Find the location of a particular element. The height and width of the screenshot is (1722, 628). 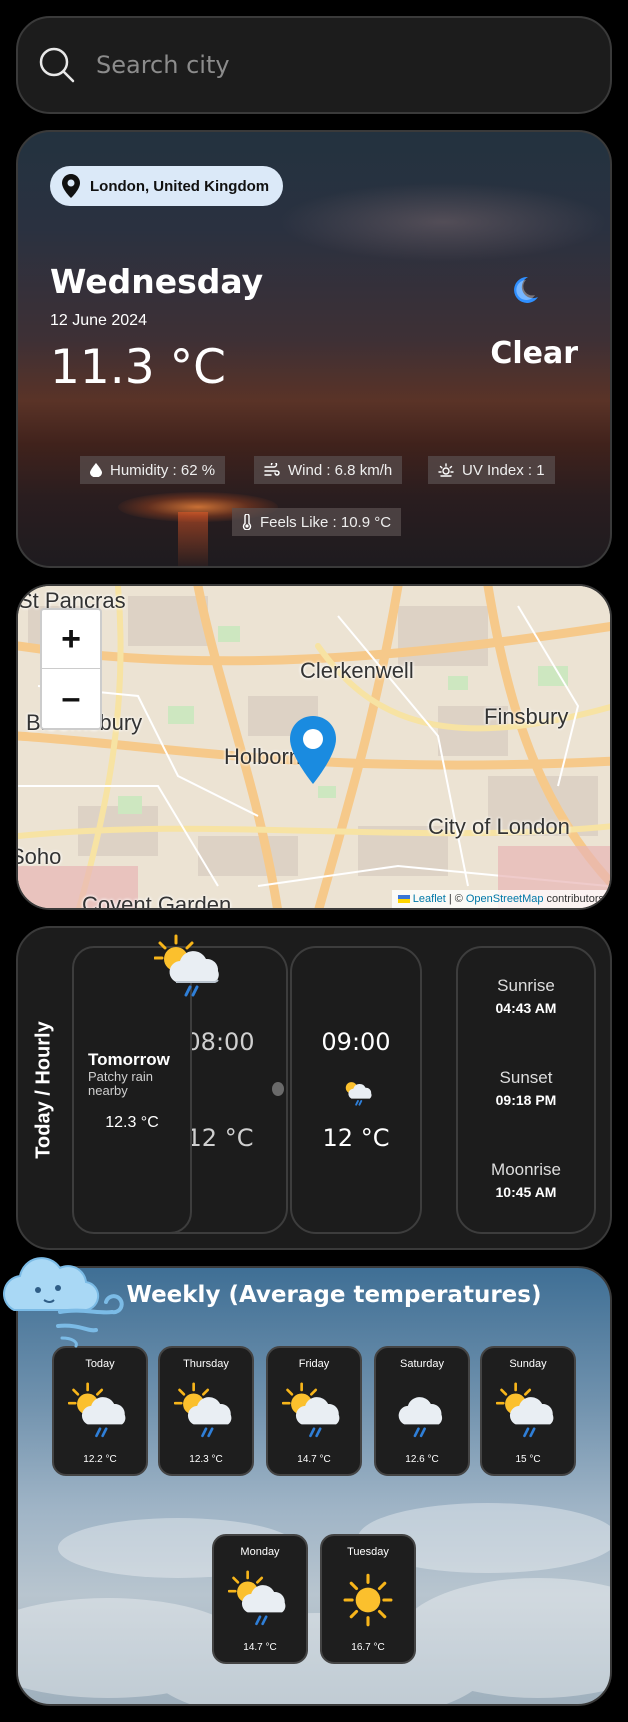

location-badge: London, United Kingdom is located at coordinates (167, 186).